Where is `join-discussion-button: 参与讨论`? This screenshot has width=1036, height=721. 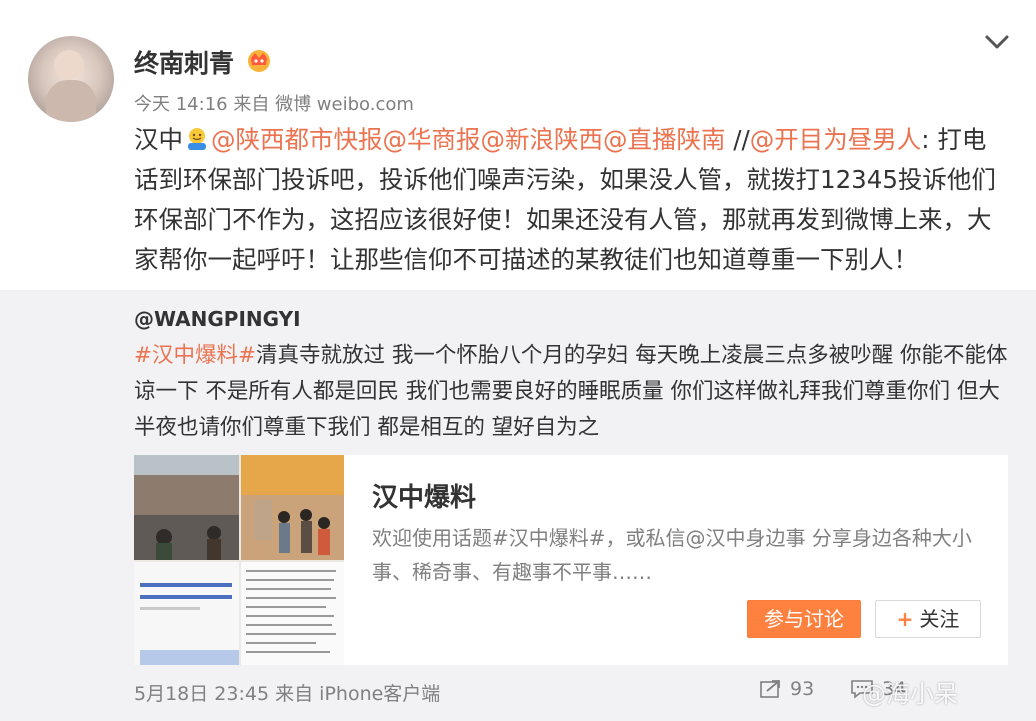 join-discussion-button: 参与讨论 is located at coordinates (804, 619).